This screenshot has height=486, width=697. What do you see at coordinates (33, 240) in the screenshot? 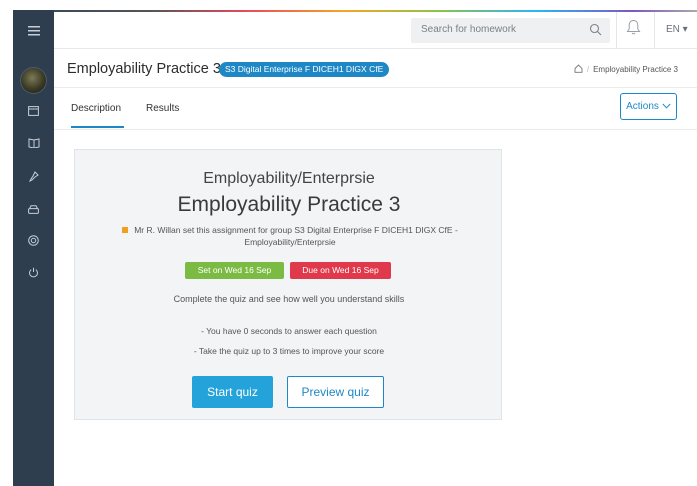
I see `help-icon` at bounding box center [33, 240].